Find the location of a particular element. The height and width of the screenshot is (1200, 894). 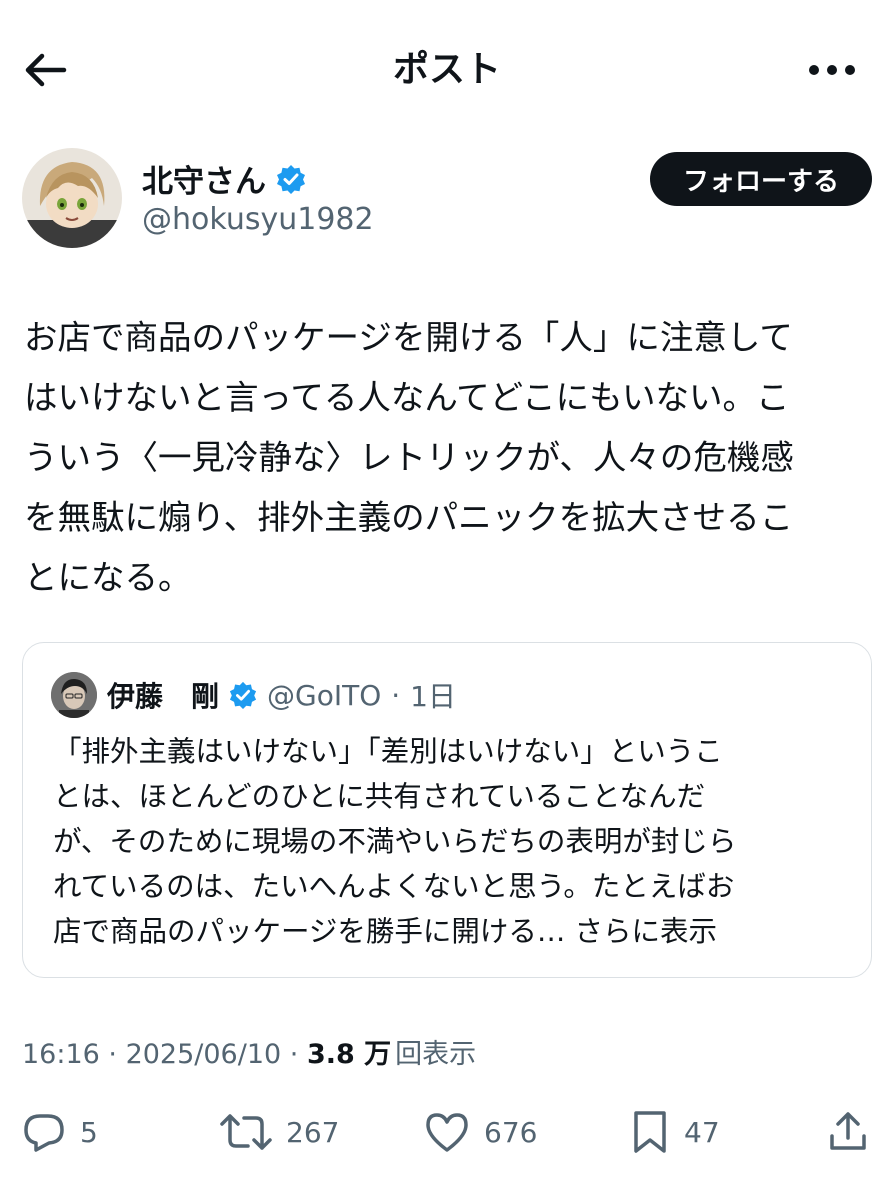

show-more-link: さらに表示 is located at coordinates (646, 931).